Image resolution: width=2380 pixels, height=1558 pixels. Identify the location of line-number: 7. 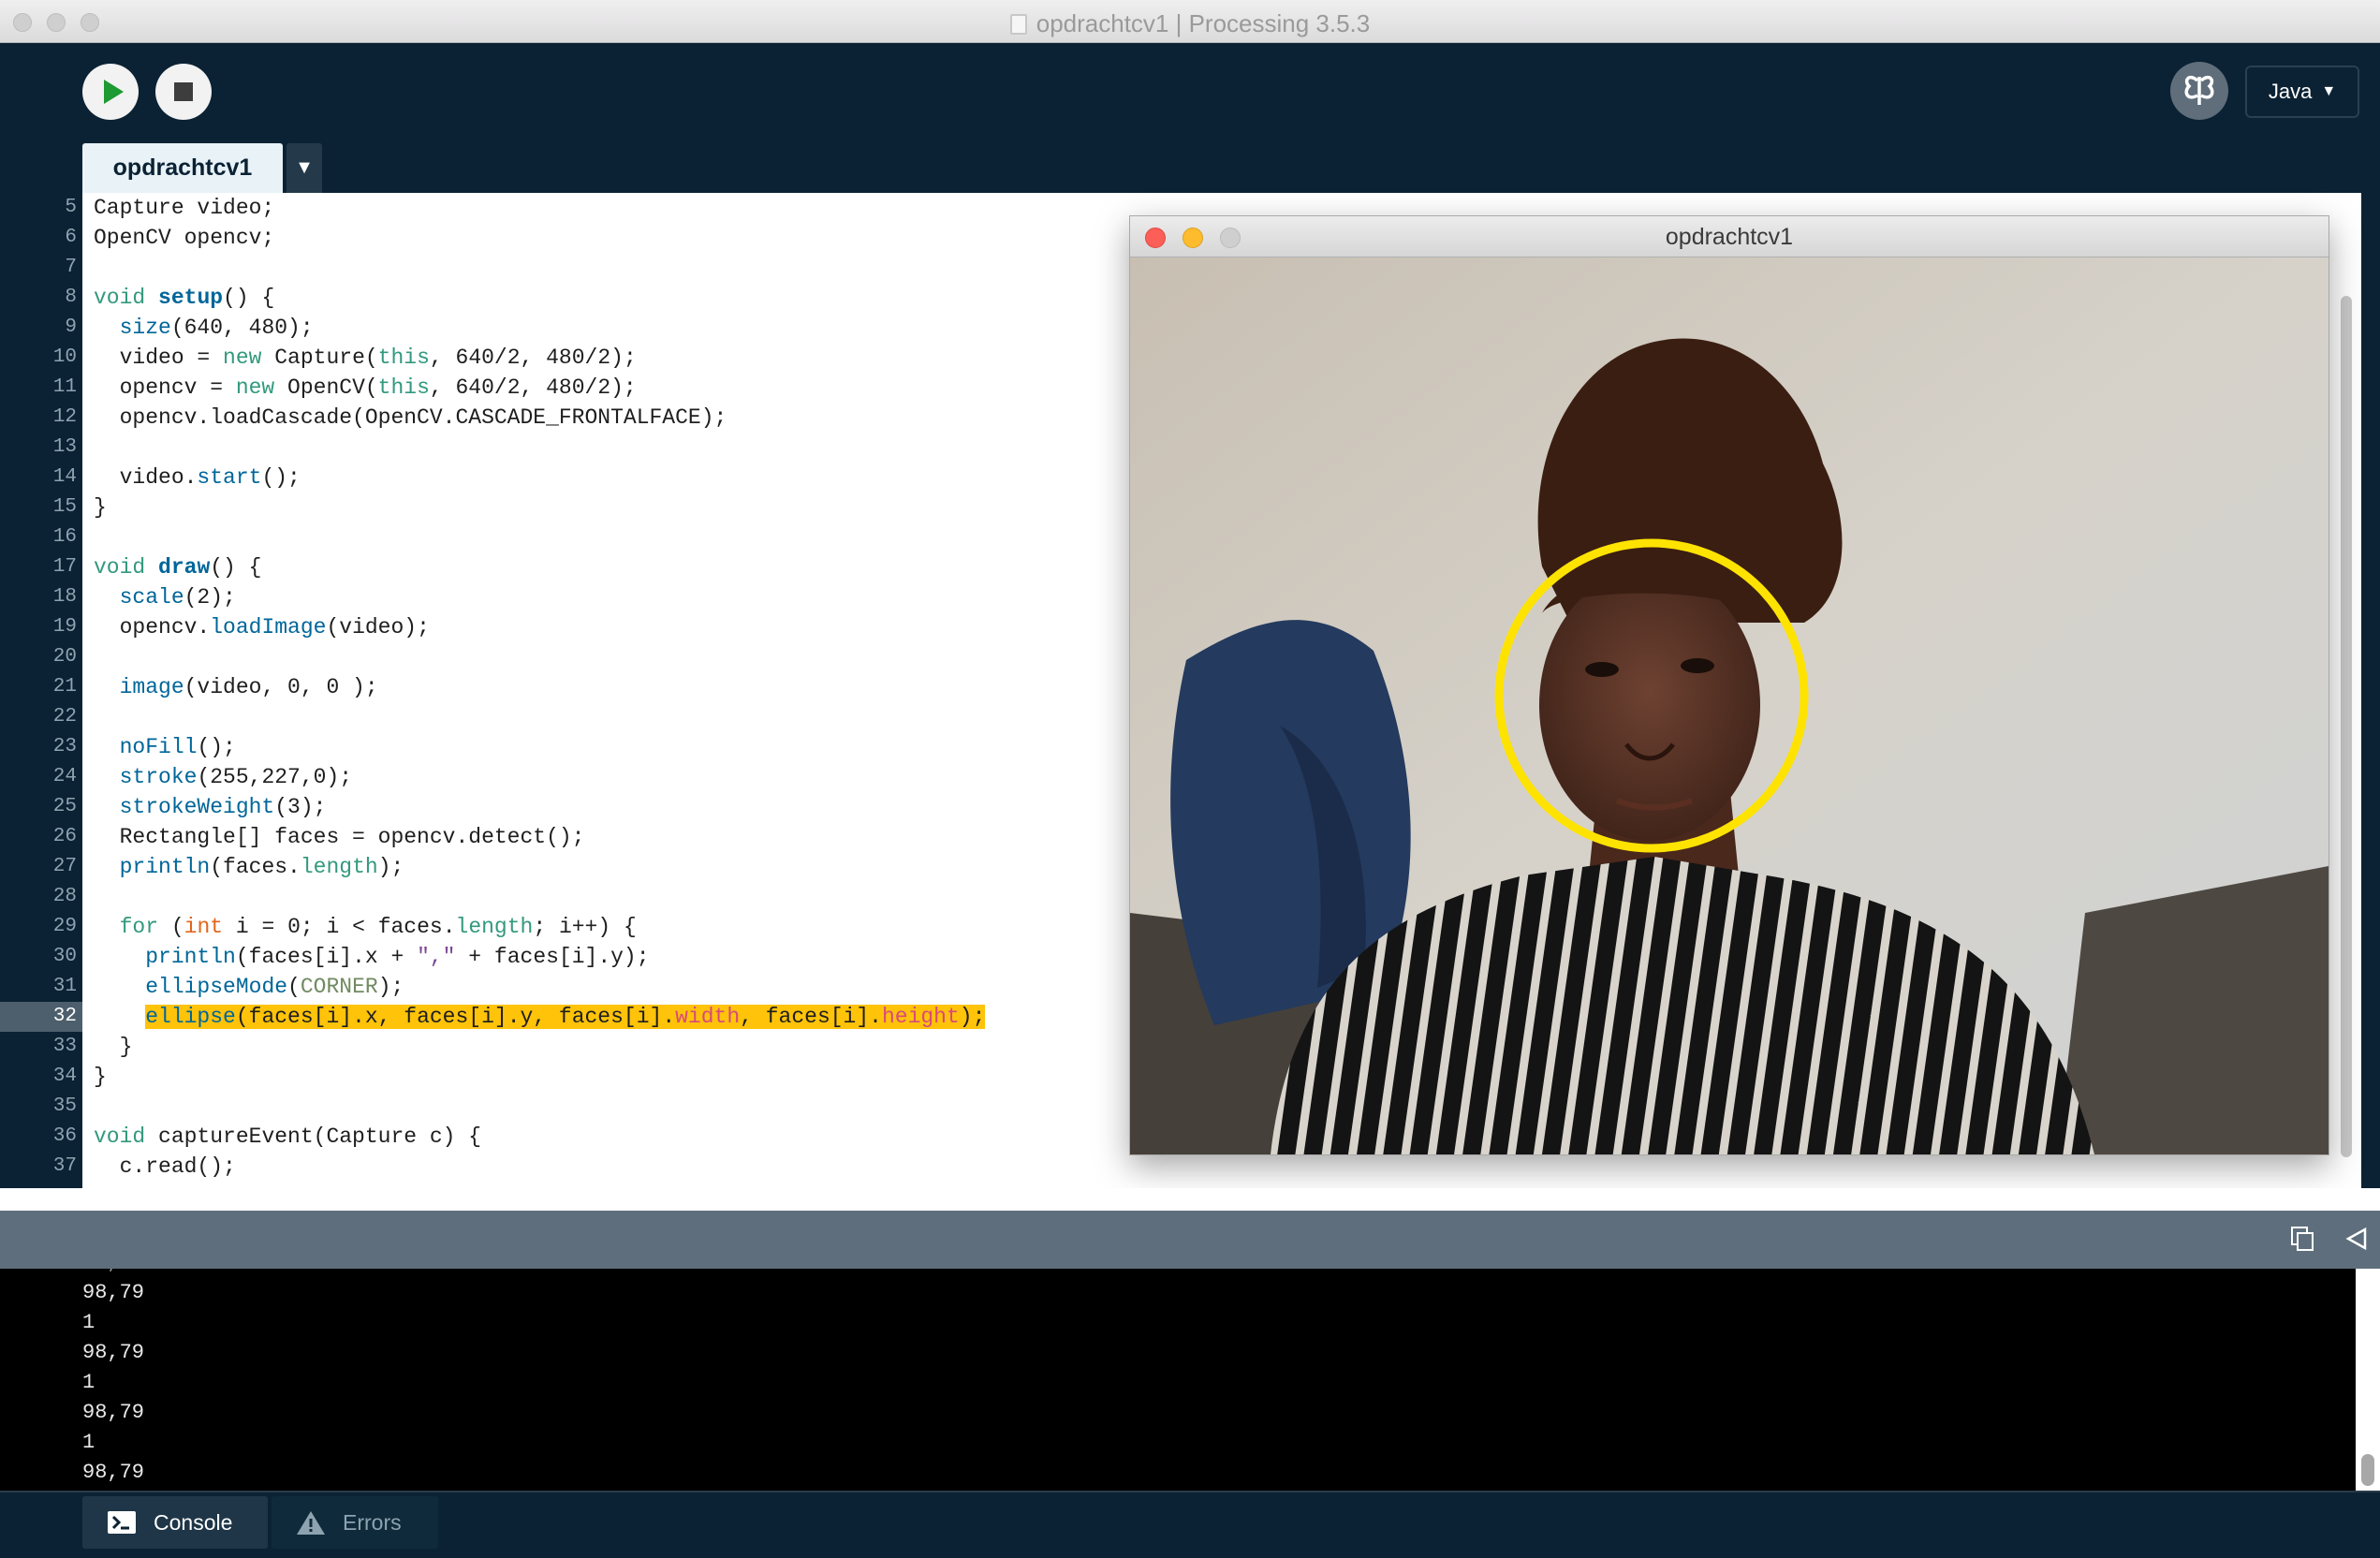
(71, 267).